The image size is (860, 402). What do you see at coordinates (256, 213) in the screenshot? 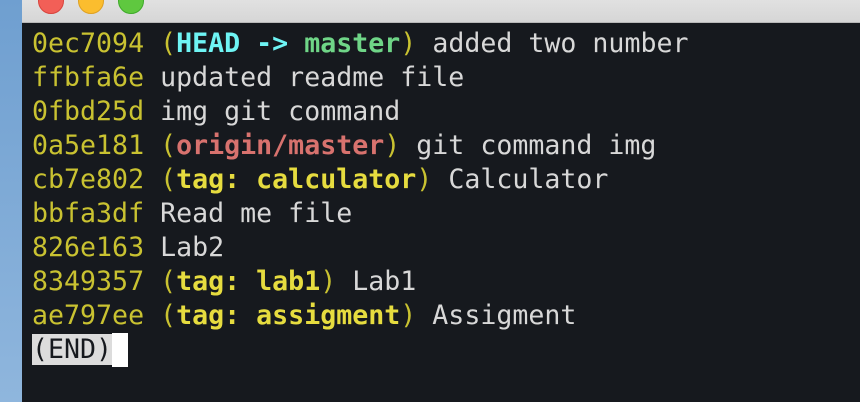
I see `commit-message: Read me file` at bounding box center [256, 213].